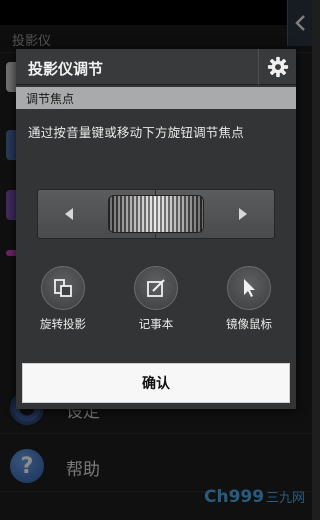 The image size is (320, 520). I want to click on mirror-mouse-button: 镜像鼠标, so click(249, 301).